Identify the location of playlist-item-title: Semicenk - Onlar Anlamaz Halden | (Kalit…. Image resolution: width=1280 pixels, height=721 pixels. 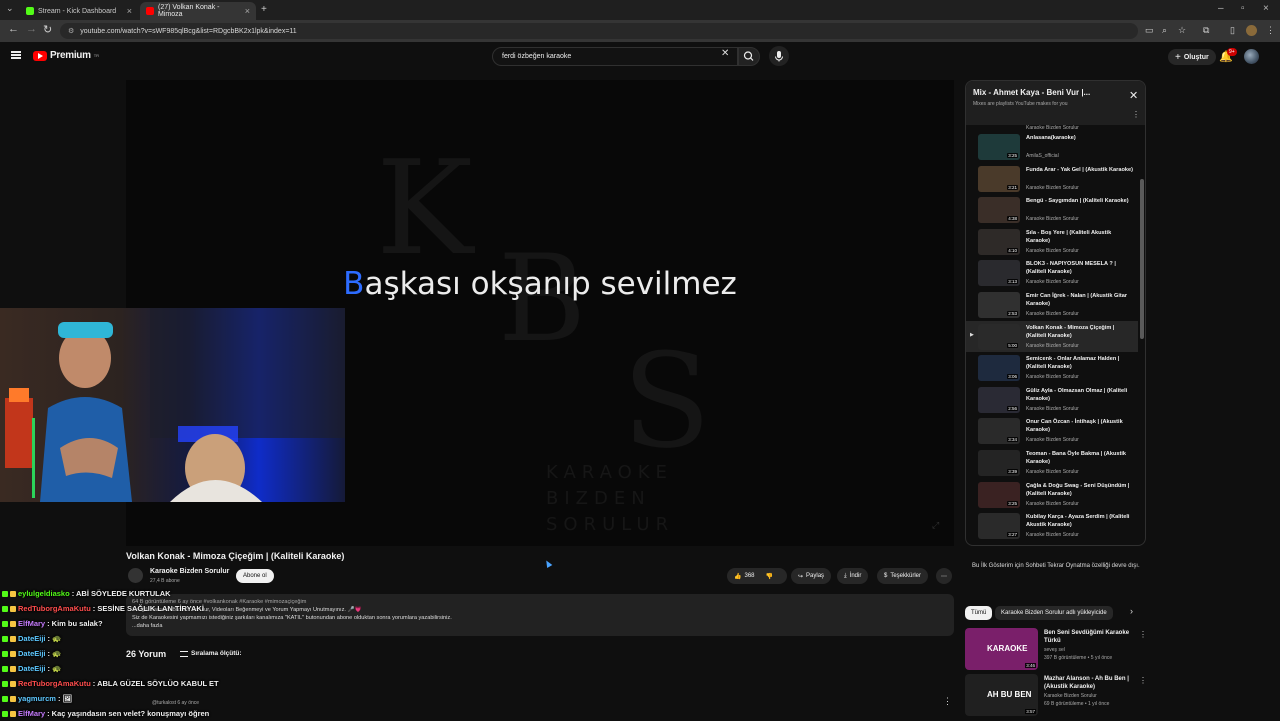
(1080, 363).